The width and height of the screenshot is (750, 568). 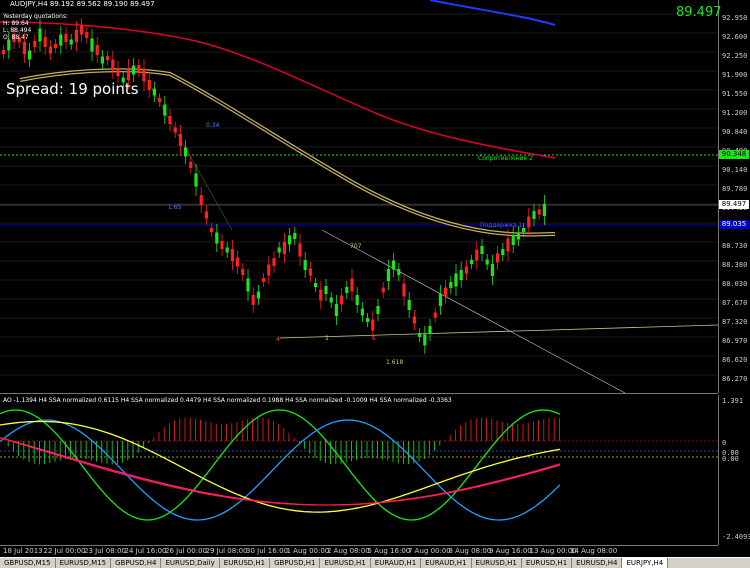 What do you see at coordinates (213, 125) in the screenshot?
I see `fib-label-034: 0.34` at bounding box center [213, 125].